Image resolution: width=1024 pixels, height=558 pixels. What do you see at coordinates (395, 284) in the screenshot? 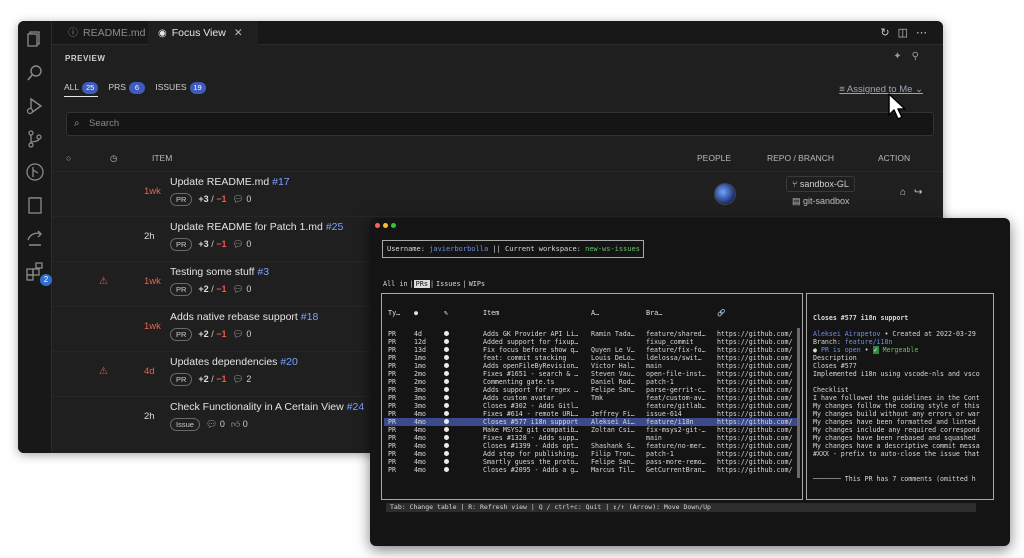
I see `tab-all-in: All in` at bounding box center [395, 284].